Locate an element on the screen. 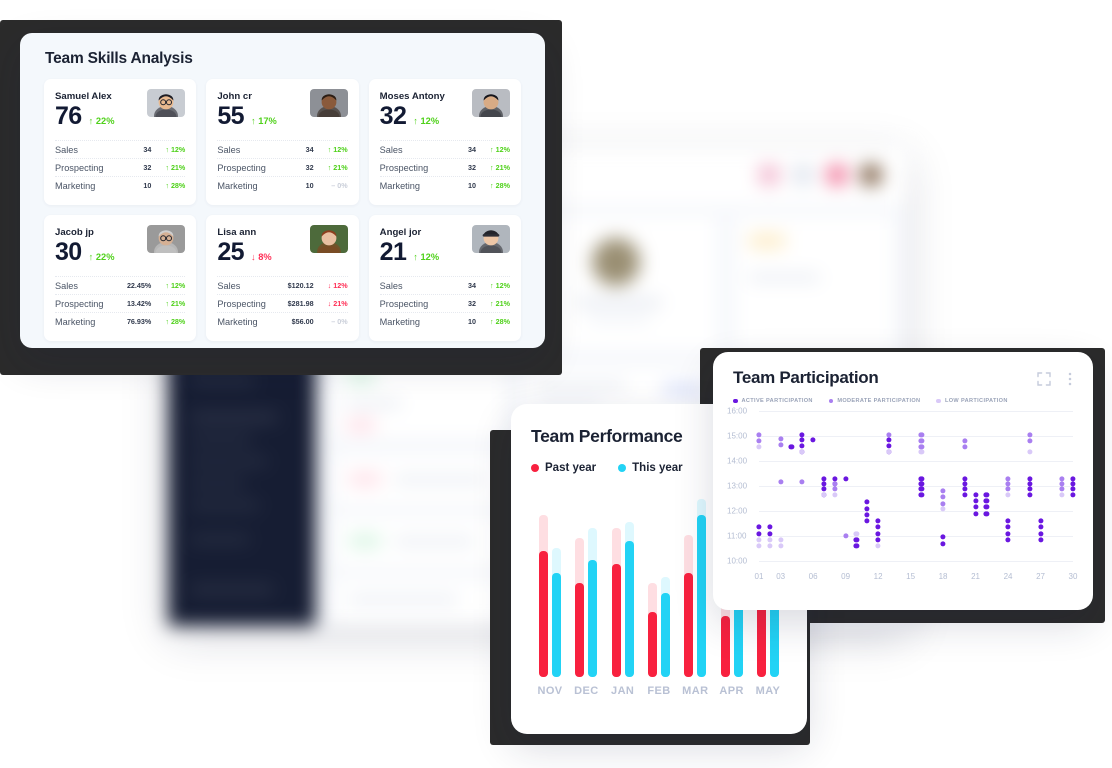  participation-legend-item: MODERATE PARTICIPATION is located at coordinates (874, 401).